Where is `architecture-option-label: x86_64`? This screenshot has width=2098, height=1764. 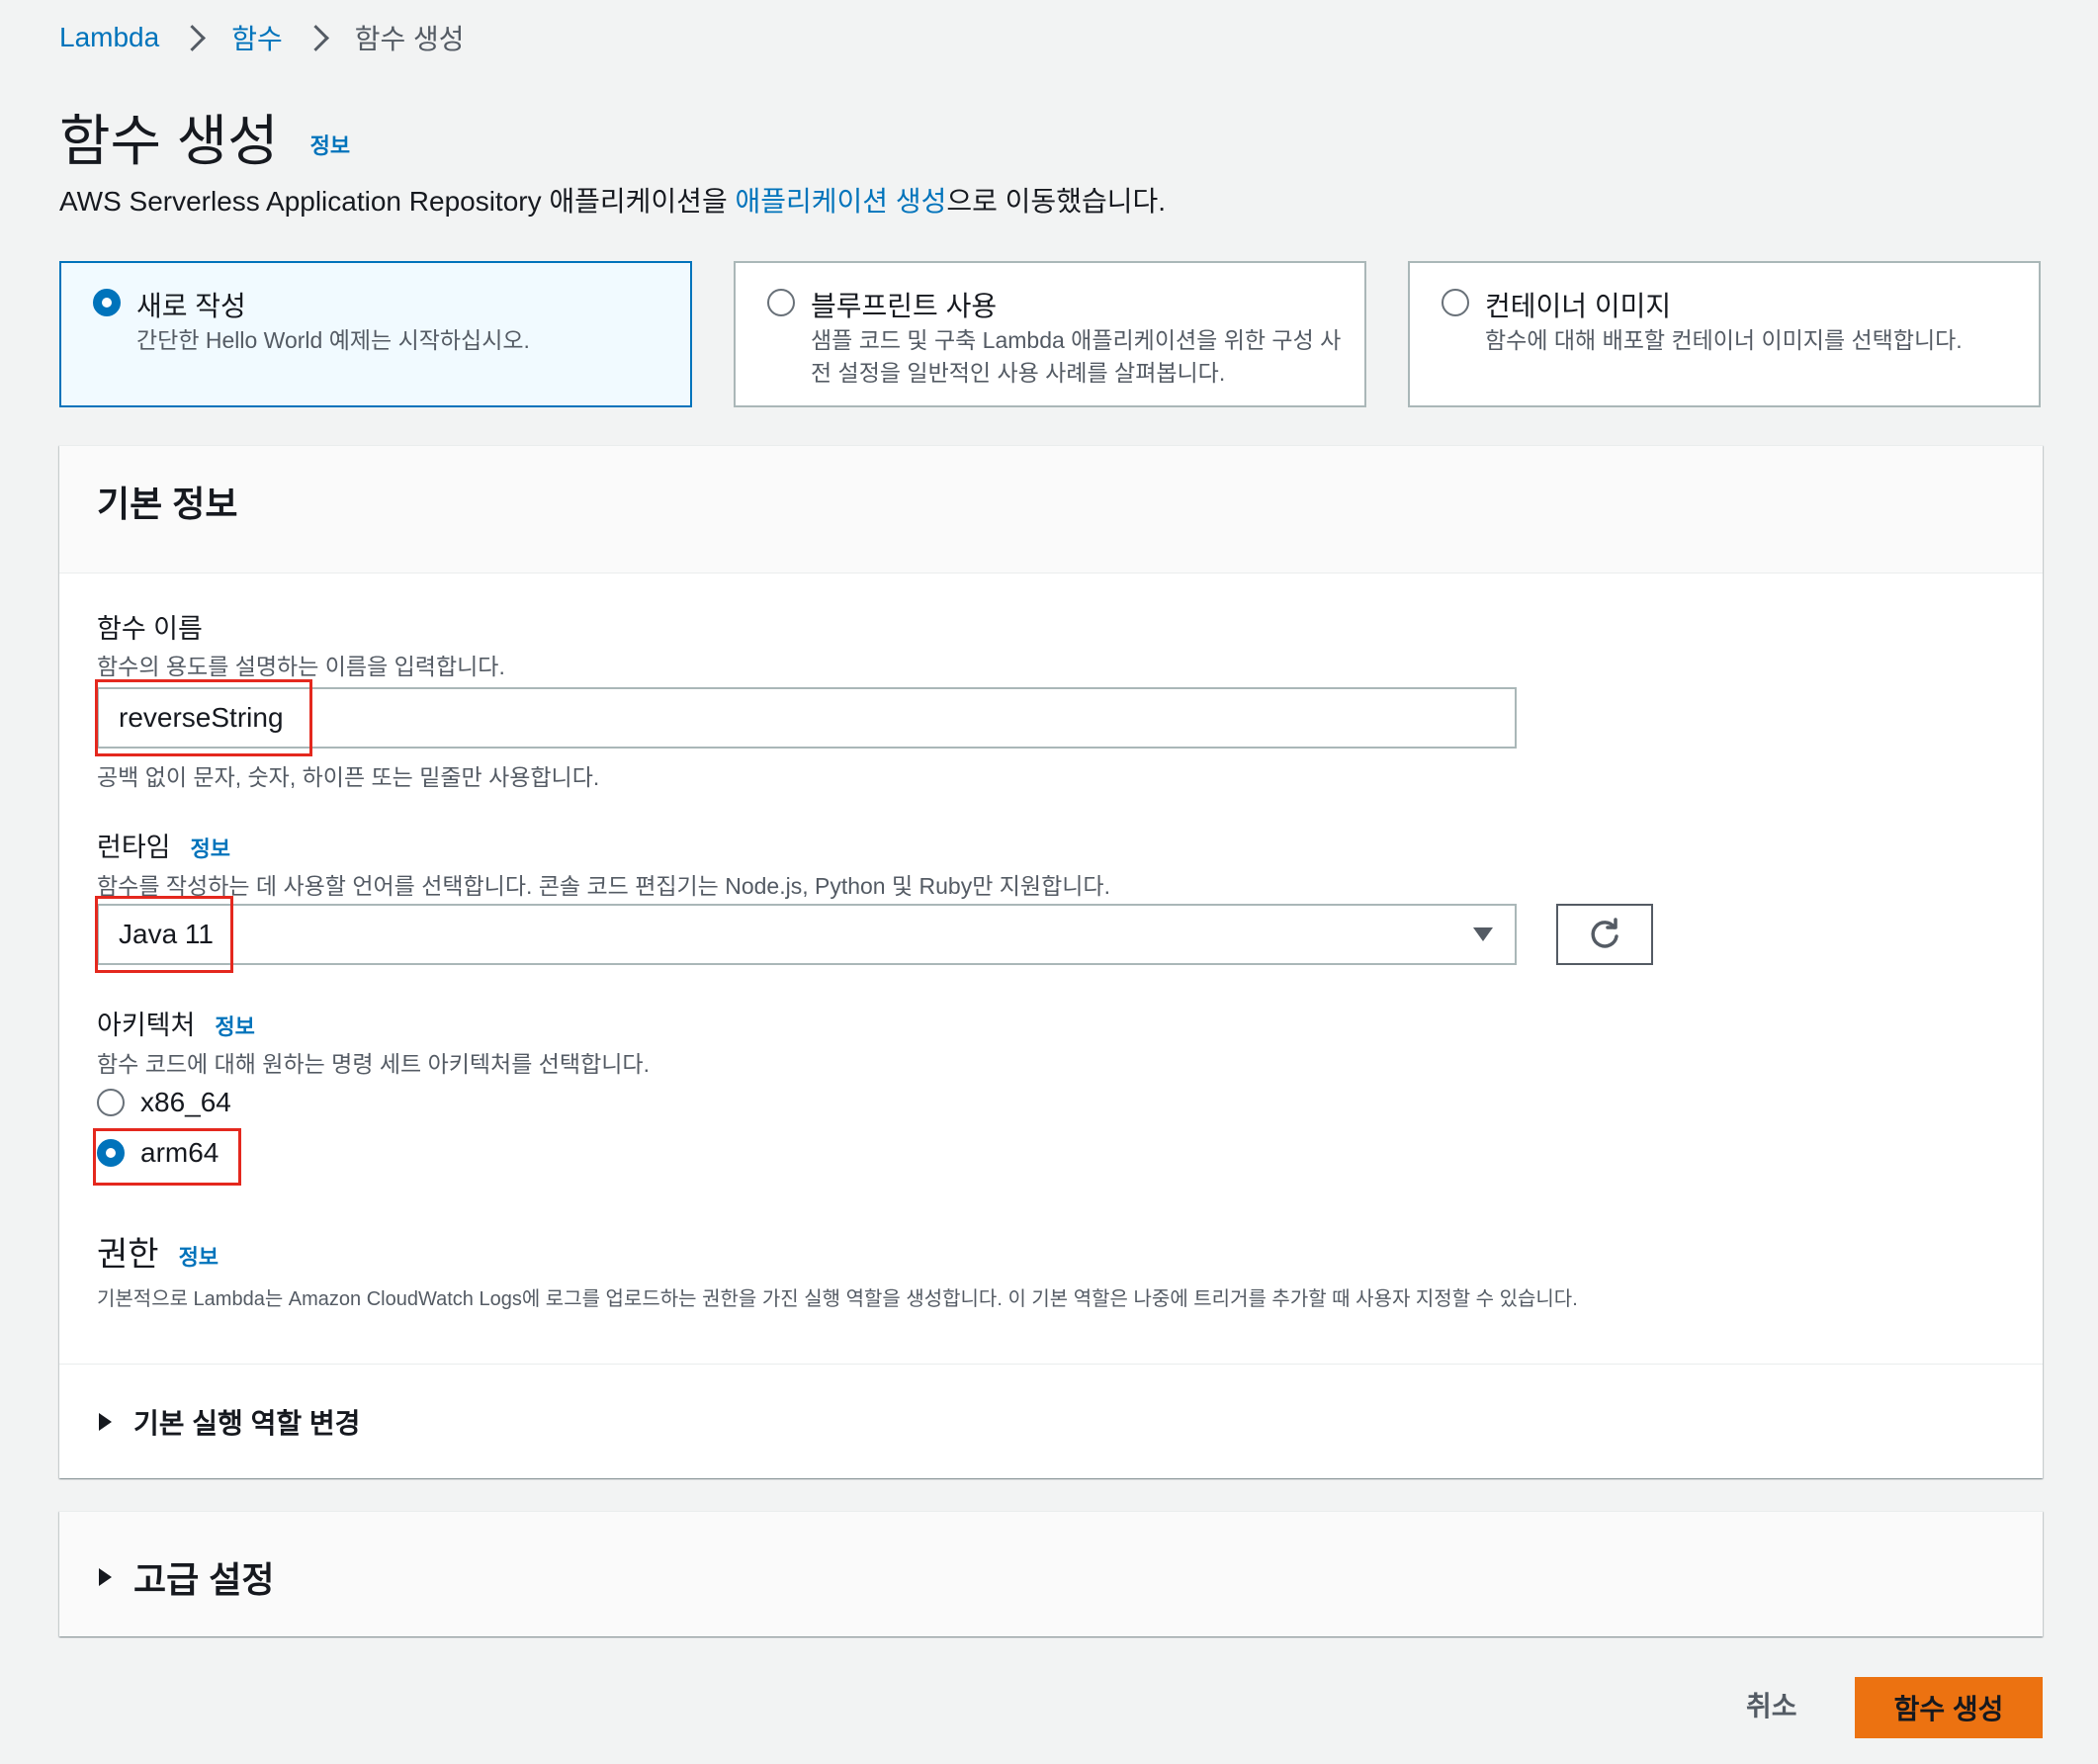 architecture-option-label: x86_64 is located at coordinates (185, 1102).